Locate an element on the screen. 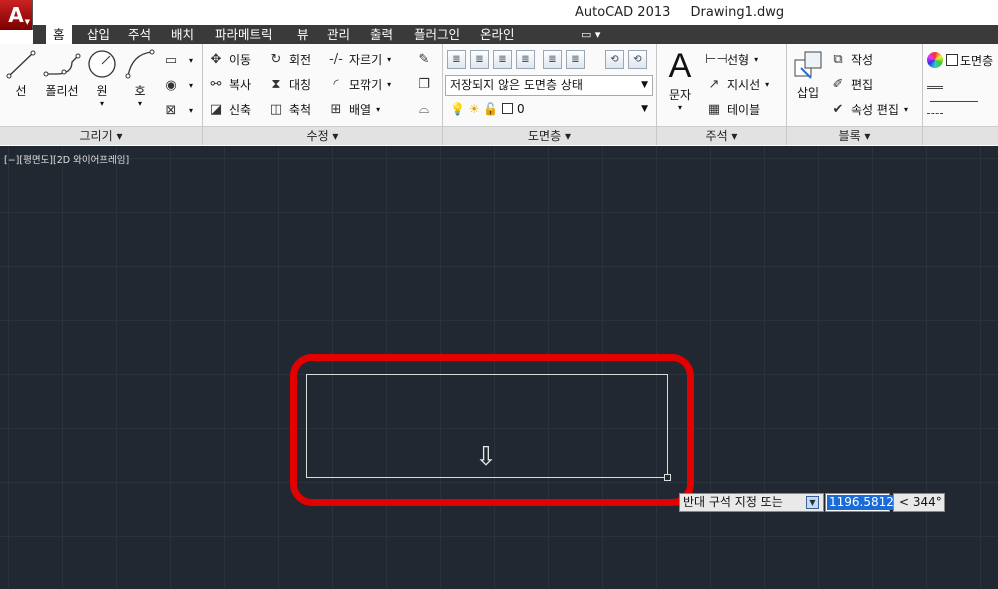  layer-properties-icon: ≣ is located at coordinates (456, 59).